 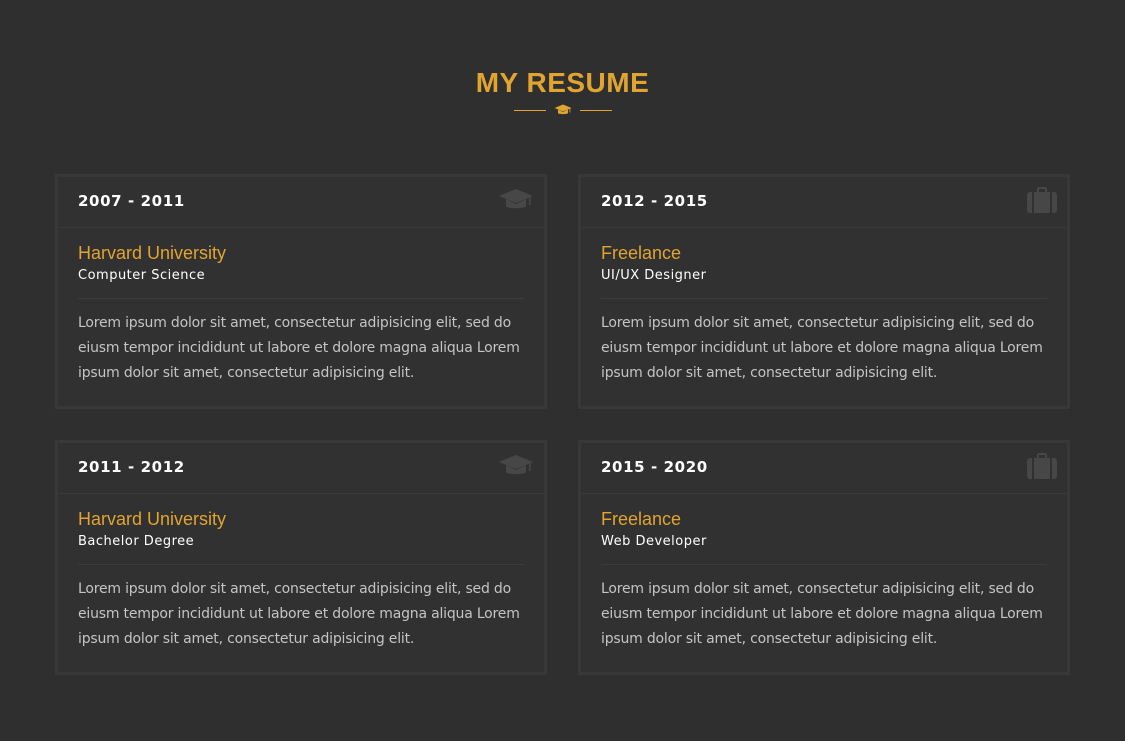 What do you see at coordinates (562, 82) in the screenshot?
I see `section-title: MY RESUME` at bounding box center [562, 82].